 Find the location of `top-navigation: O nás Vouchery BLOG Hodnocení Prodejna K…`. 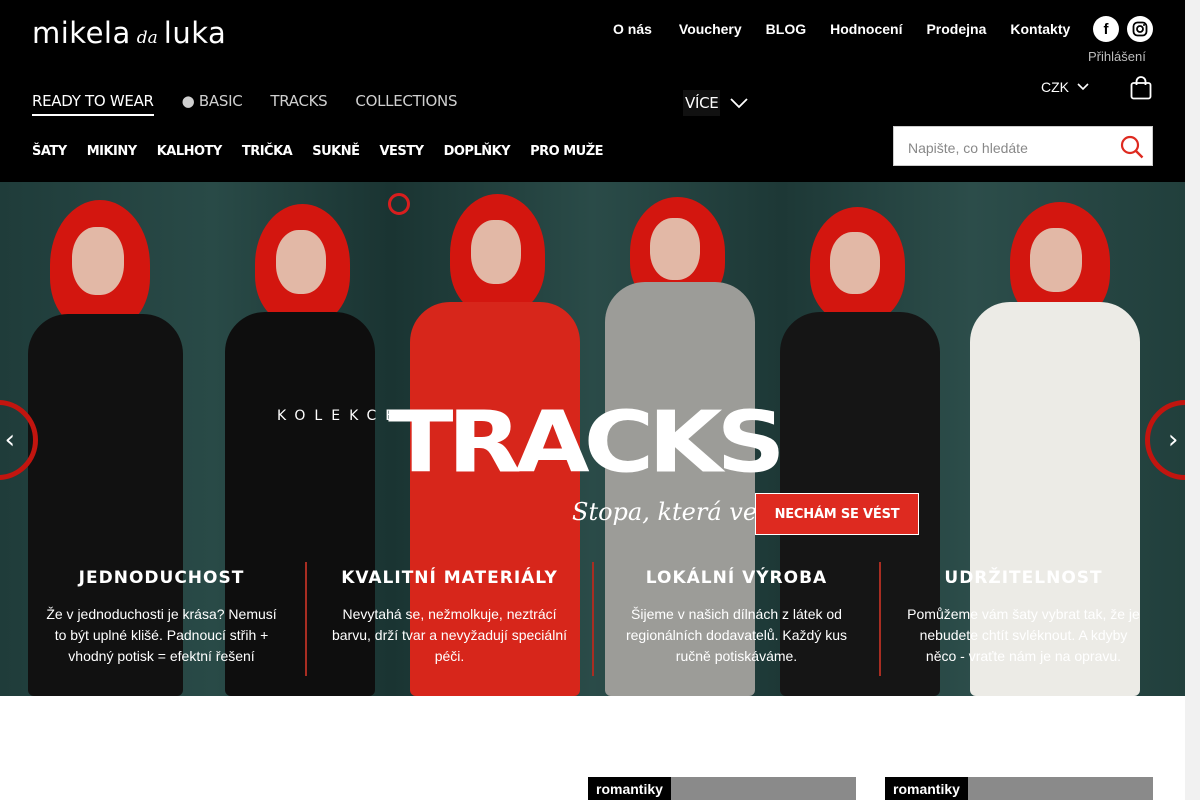

top-navigation: O nás Vouchery BLOG Hodnocení Prodejna K… is located at coordinates (853, 29).